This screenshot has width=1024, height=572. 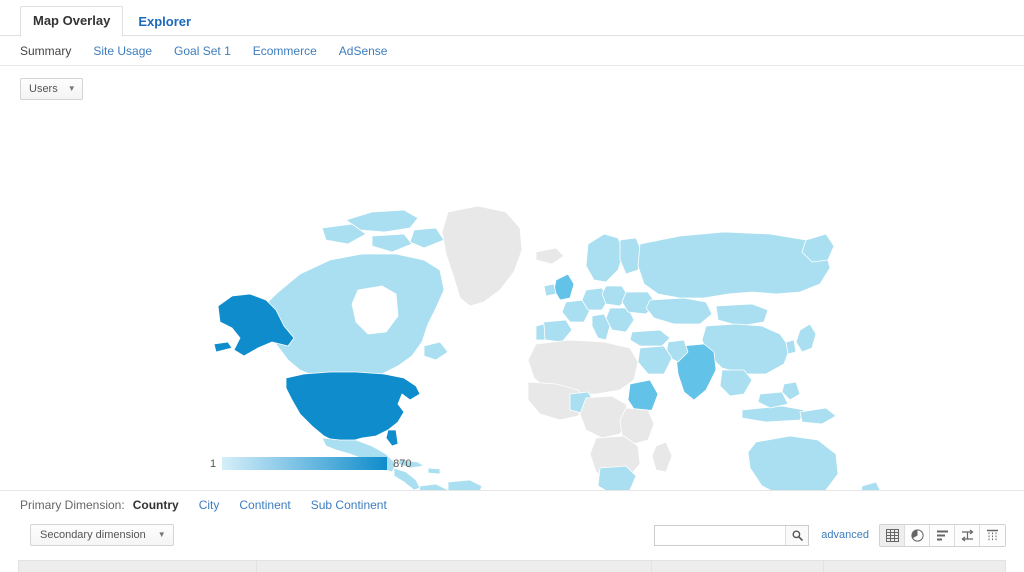 I want to click on advanced-search-link: advanced, so click(x=845, y=535).